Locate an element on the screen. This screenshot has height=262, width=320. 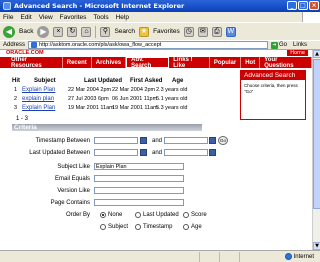
row-updated: 27 Jul 2003 6pm is located at coordinates (88, 99).